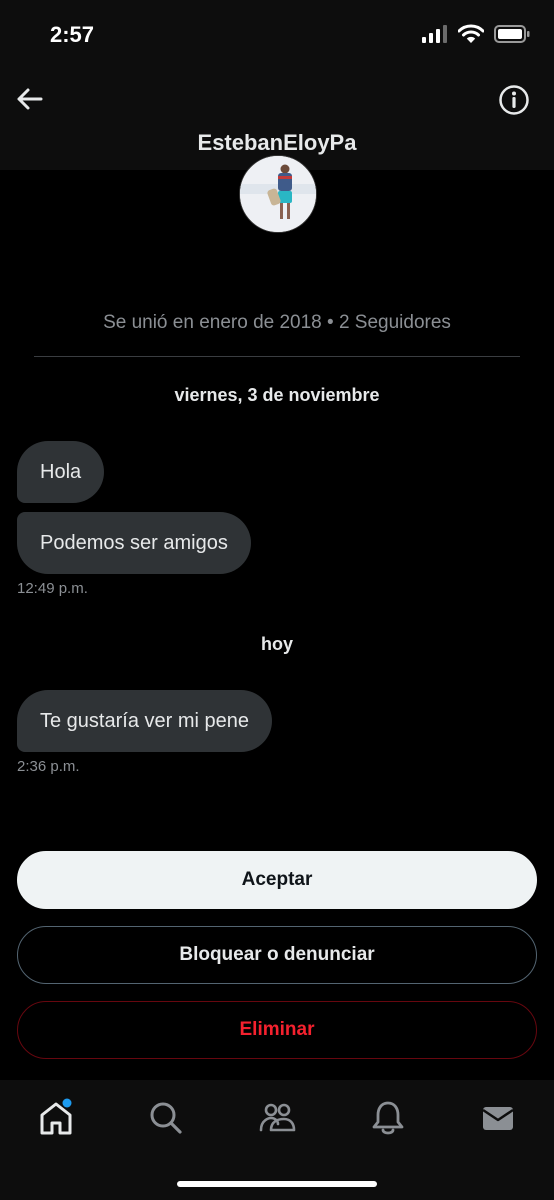  I want to click on conversation-username: EstebanEloyPa, so click(277, 143).